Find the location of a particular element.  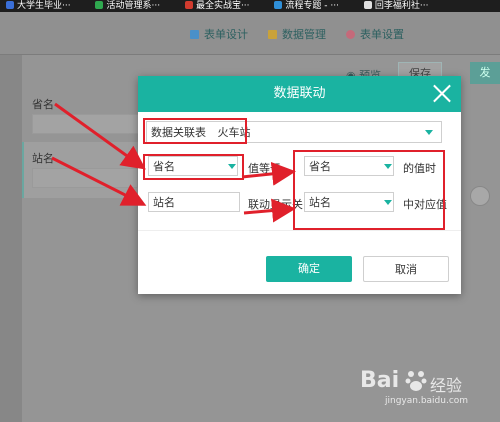

annotation-arrows is located at coordinates (173, 162).